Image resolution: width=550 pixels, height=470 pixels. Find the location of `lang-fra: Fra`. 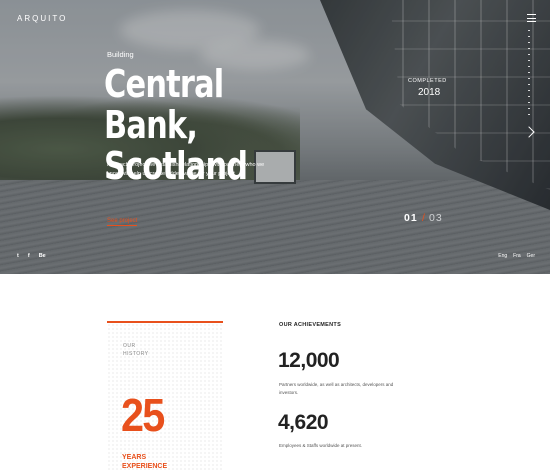

lang-fra: Fra is located at coordinates (517, 256).